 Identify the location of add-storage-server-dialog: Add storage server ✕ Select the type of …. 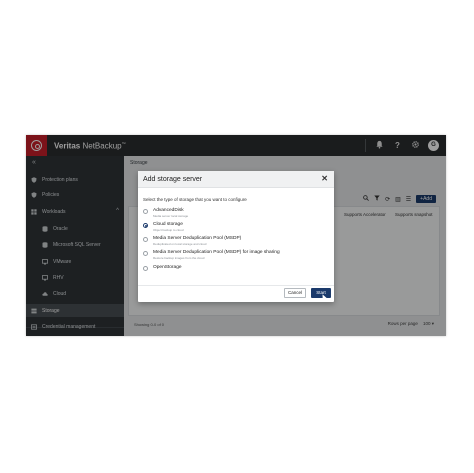
(236, 236).